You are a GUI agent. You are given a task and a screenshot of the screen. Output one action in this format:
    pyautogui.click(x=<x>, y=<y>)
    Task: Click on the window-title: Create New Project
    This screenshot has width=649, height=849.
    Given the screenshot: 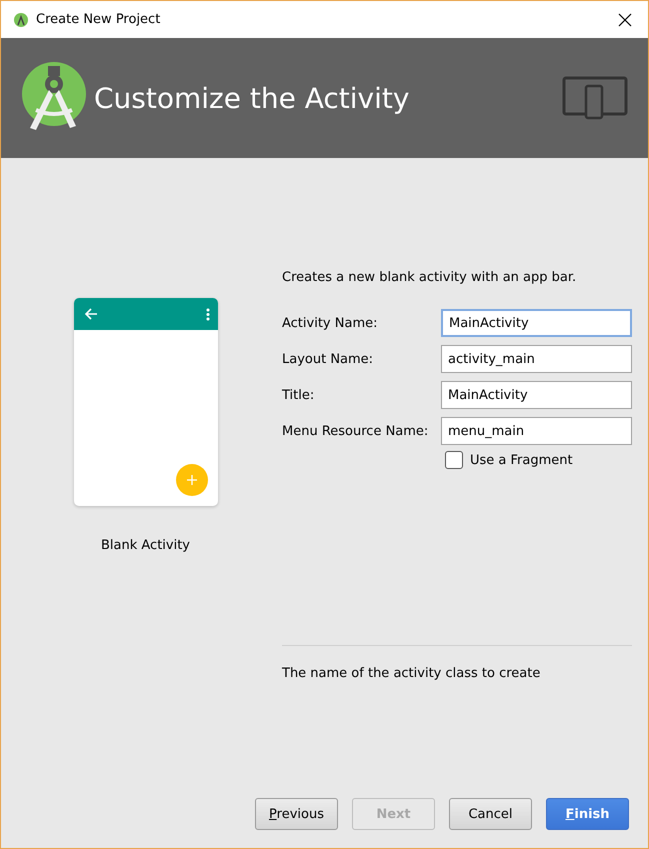 What is the action you would take?
    pyautogui.click(x=99, y=19)
    